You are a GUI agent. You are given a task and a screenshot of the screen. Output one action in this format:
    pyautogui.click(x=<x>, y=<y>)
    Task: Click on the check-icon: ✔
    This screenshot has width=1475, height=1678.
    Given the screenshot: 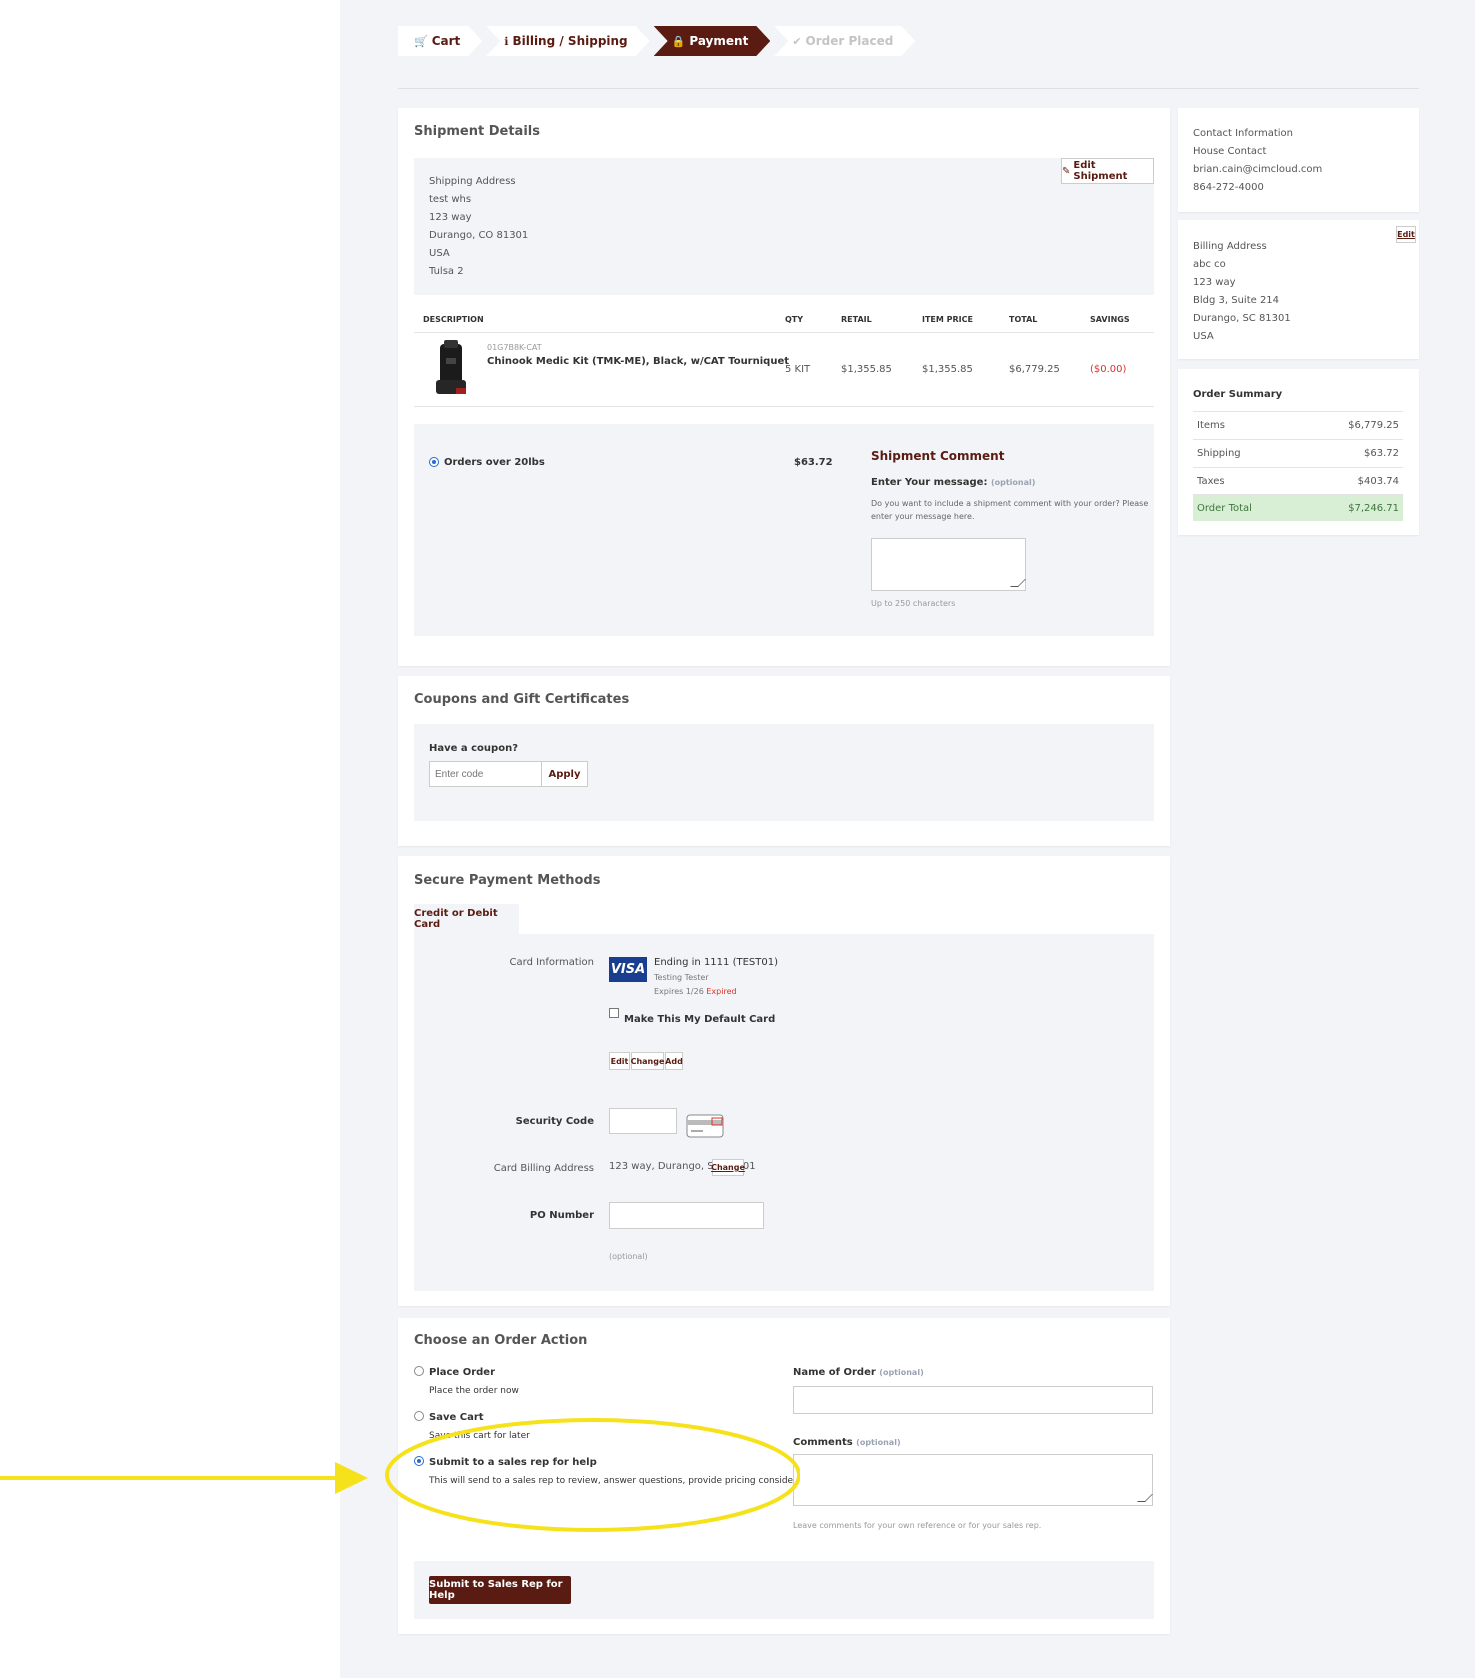 What is the action you would take?
    pyautogui.click(x=797, y=41)
    